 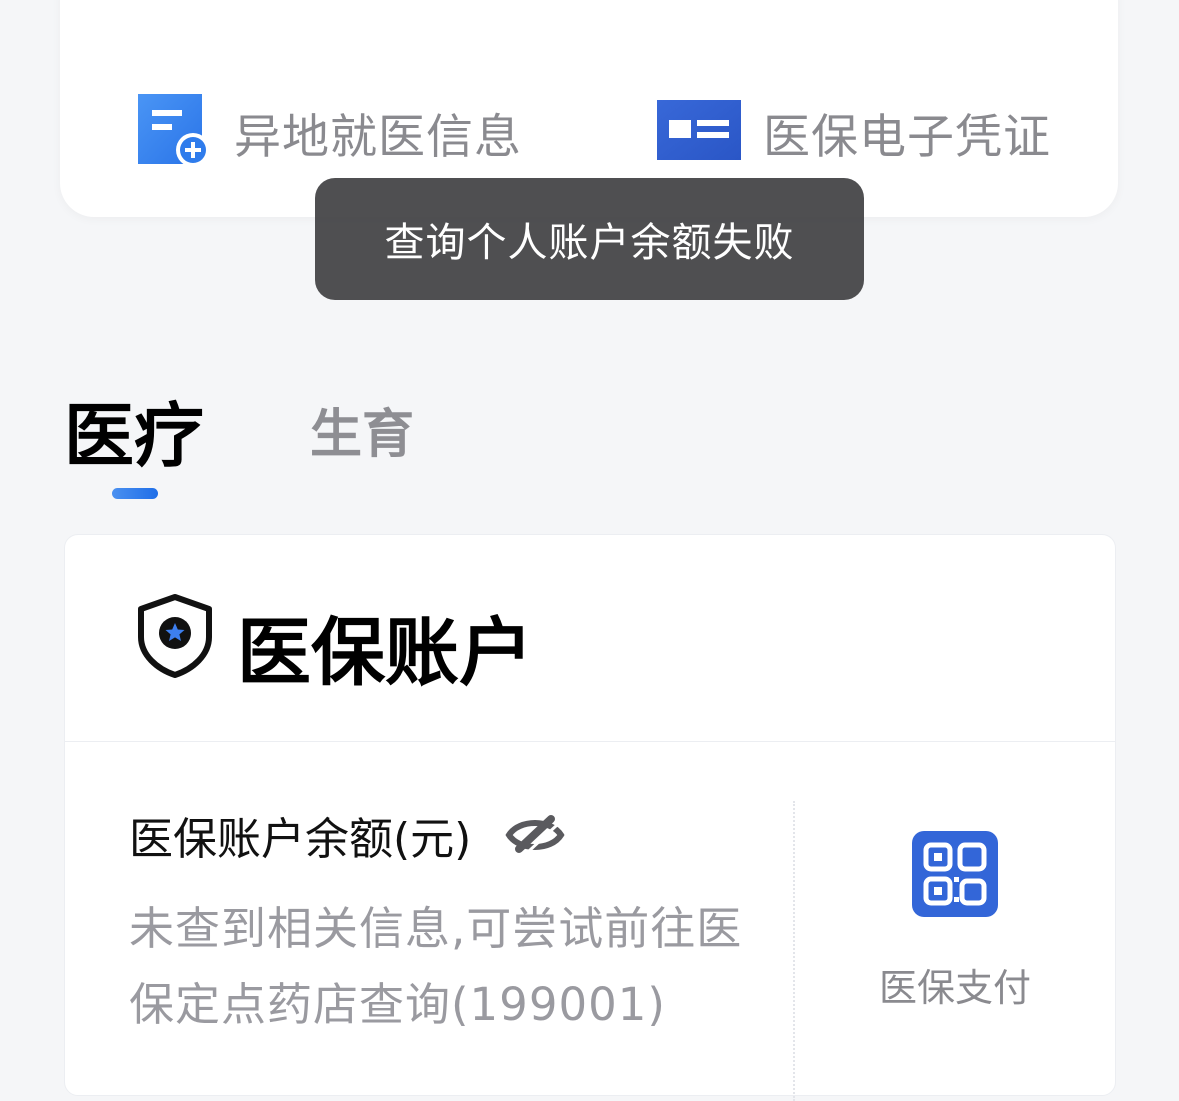 I want to click on account-title: 医保账户, so click(x=385, y=653).